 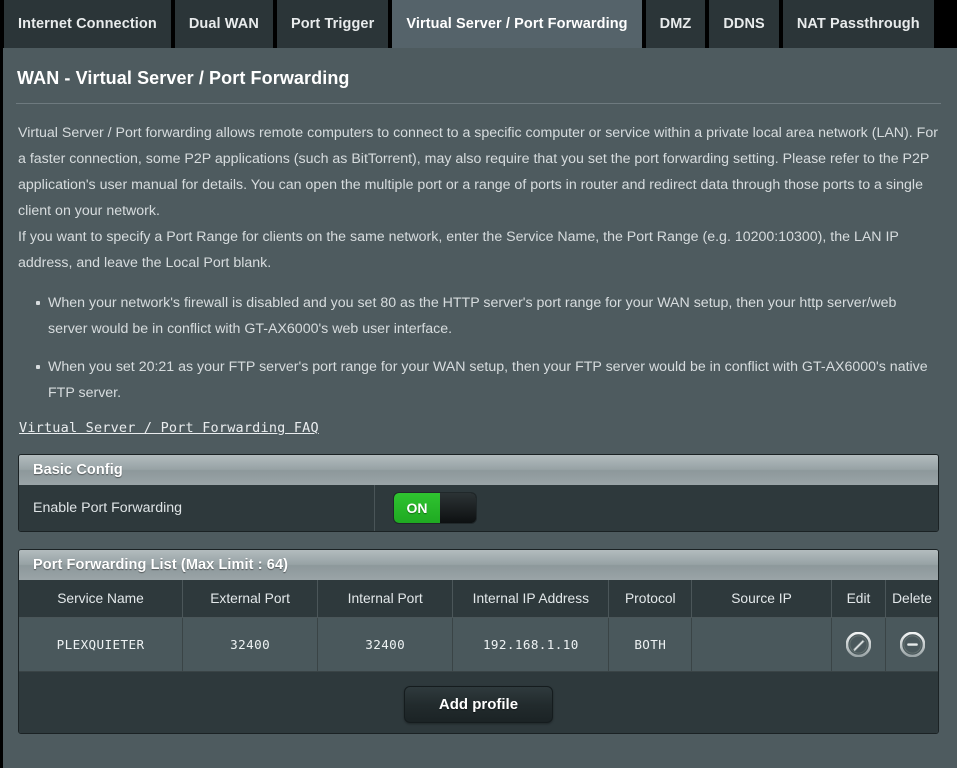 I want to click on tab-dmz: DMZ, so click(x=675, y=24).